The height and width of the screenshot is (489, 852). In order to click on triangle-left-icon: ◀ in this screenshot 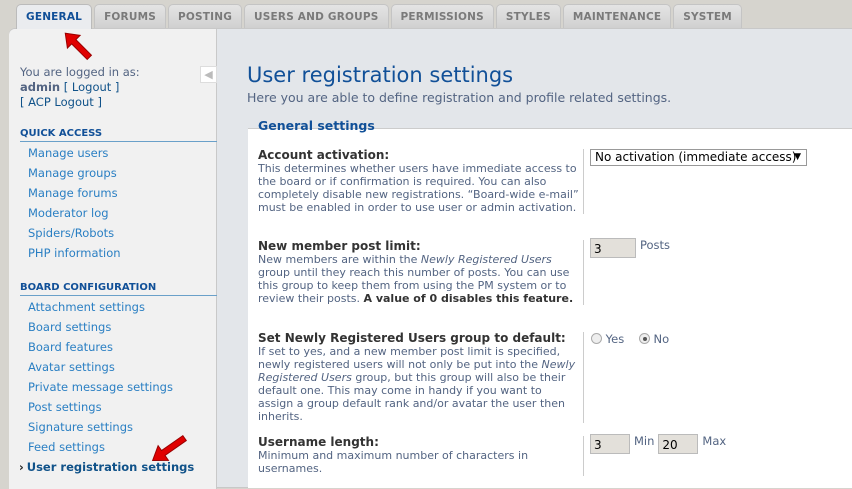, I will do `click(208, 74)`.